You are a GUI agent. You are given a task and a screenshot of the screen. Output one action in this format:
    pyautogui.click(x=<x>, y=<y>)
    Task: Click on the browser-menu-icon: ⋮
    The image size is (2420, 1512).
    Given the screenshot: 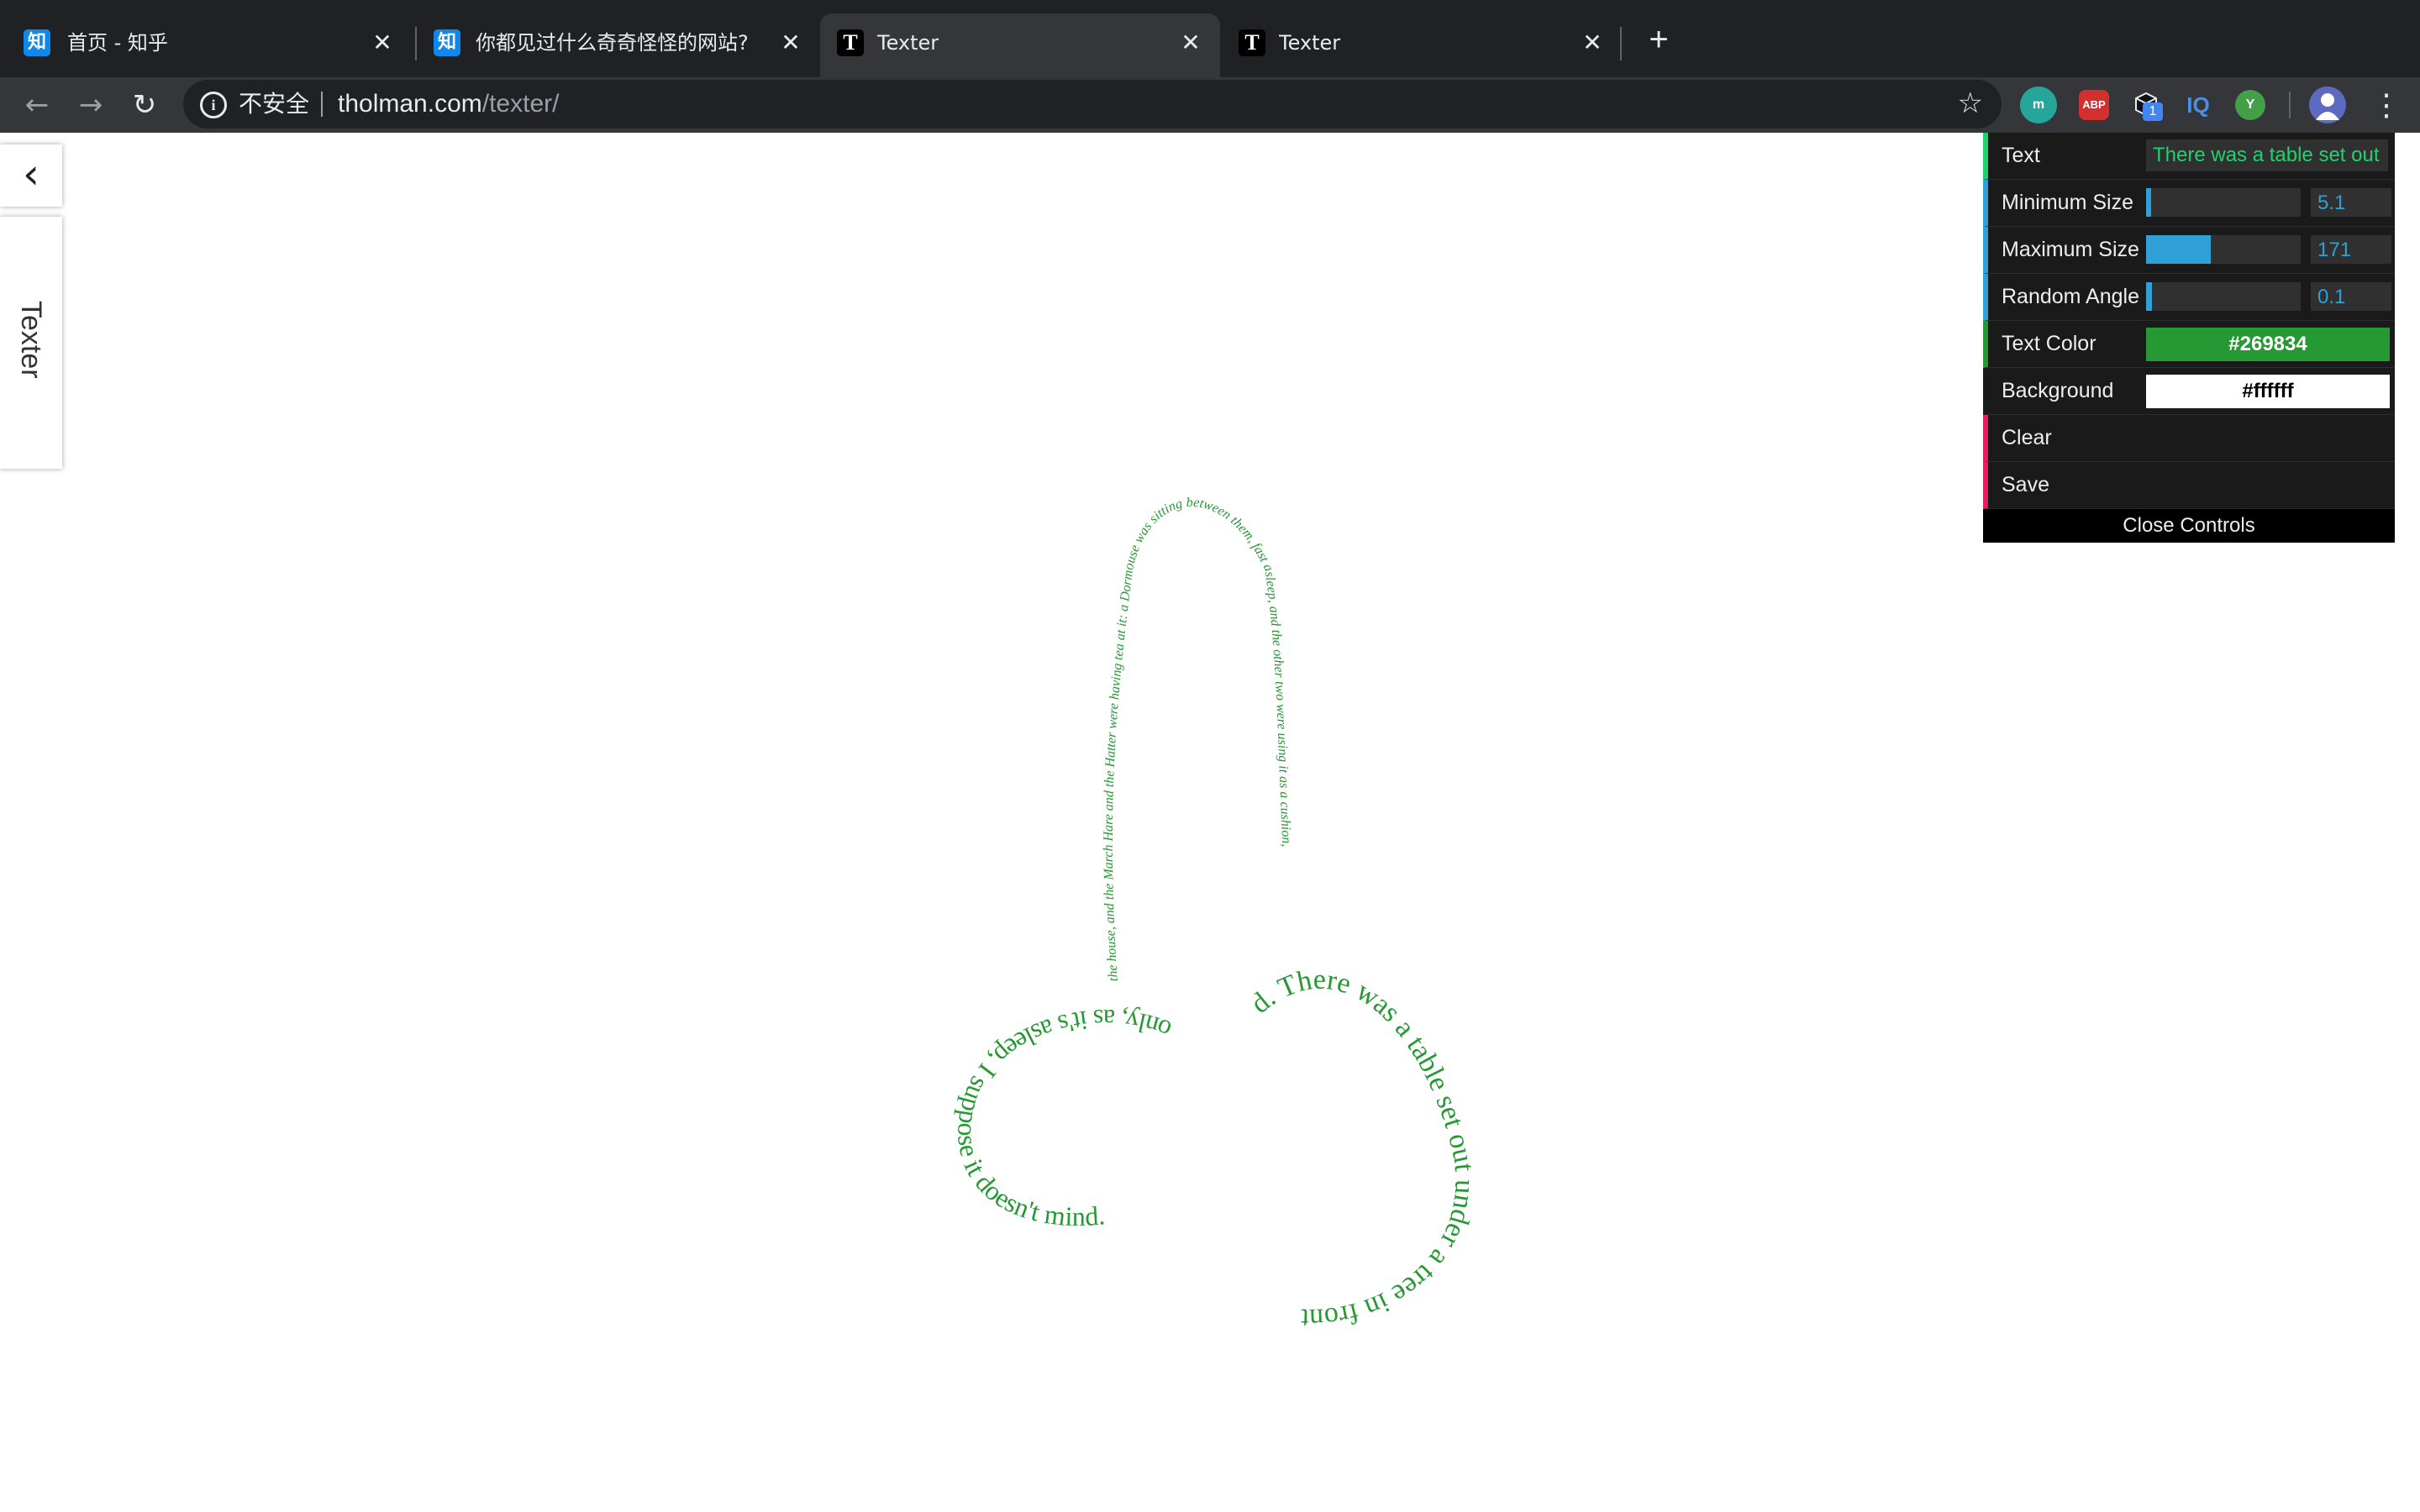 What is the action you would take?
    pyautogui.click(x=2387, y=105)
    